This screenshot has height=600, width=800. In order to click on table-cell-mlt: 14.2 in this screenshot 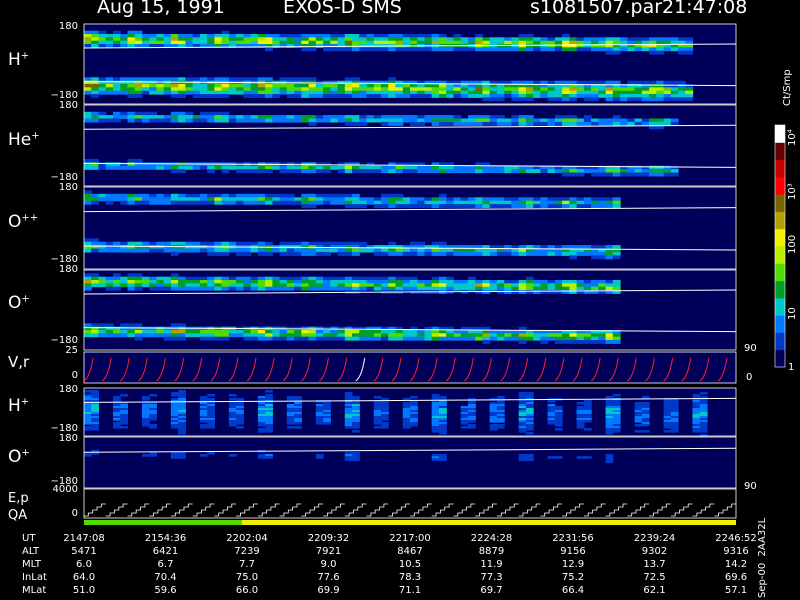, I will do `click(736, 564)`.